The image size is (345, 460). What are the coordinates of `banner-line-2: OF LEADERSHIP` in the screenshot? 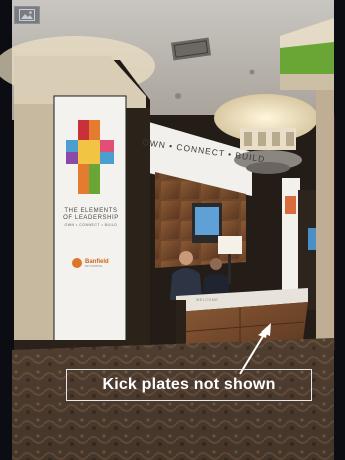 It's located at (91, 218).